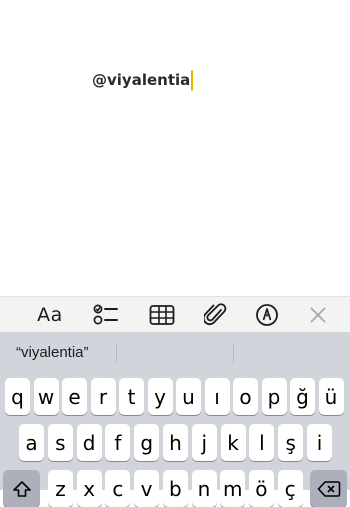  Describe the element at coordinates (262, 442) in the screenshot. I see `key-l: l` at that location.